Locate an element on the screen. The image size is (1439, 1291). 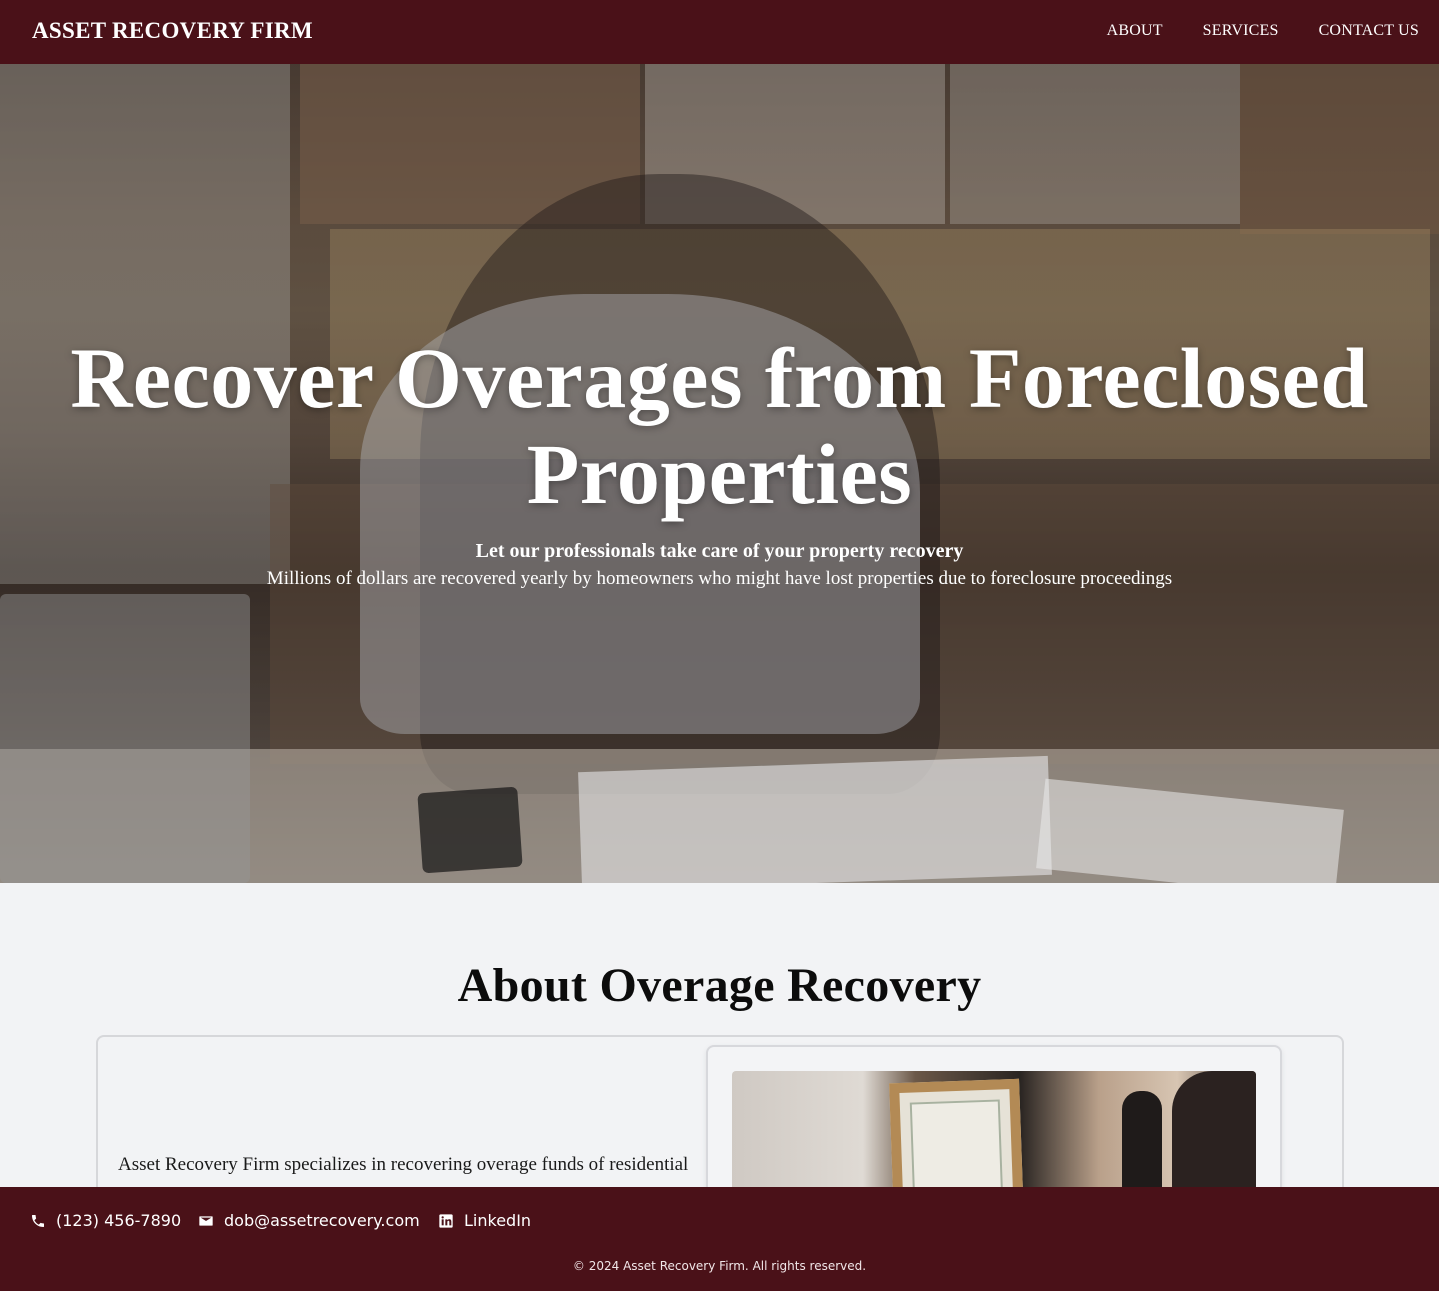
footer-linkedin-link: LinkedIn is located at coordinates (484, 1220).